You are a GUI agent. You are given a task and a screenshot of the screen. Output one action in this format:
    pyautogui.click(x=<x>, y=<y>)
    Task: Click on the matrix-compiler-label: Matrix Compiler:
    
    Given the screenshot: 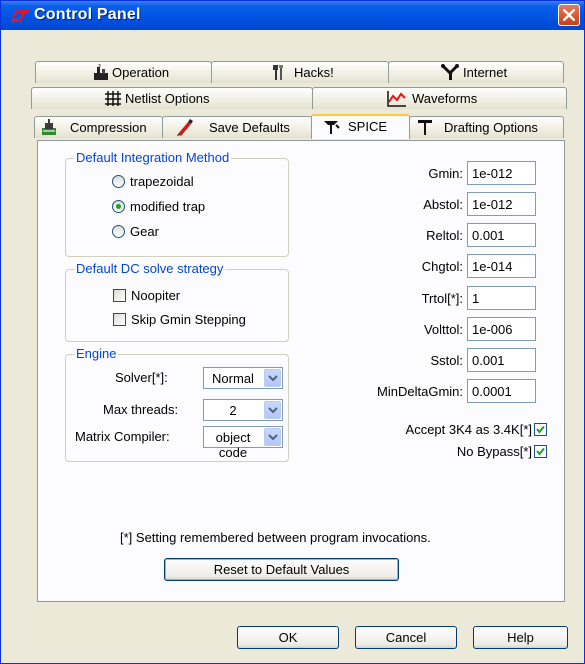 What is the action you would take?
    pyautogui.click(x=122, y=436)
    